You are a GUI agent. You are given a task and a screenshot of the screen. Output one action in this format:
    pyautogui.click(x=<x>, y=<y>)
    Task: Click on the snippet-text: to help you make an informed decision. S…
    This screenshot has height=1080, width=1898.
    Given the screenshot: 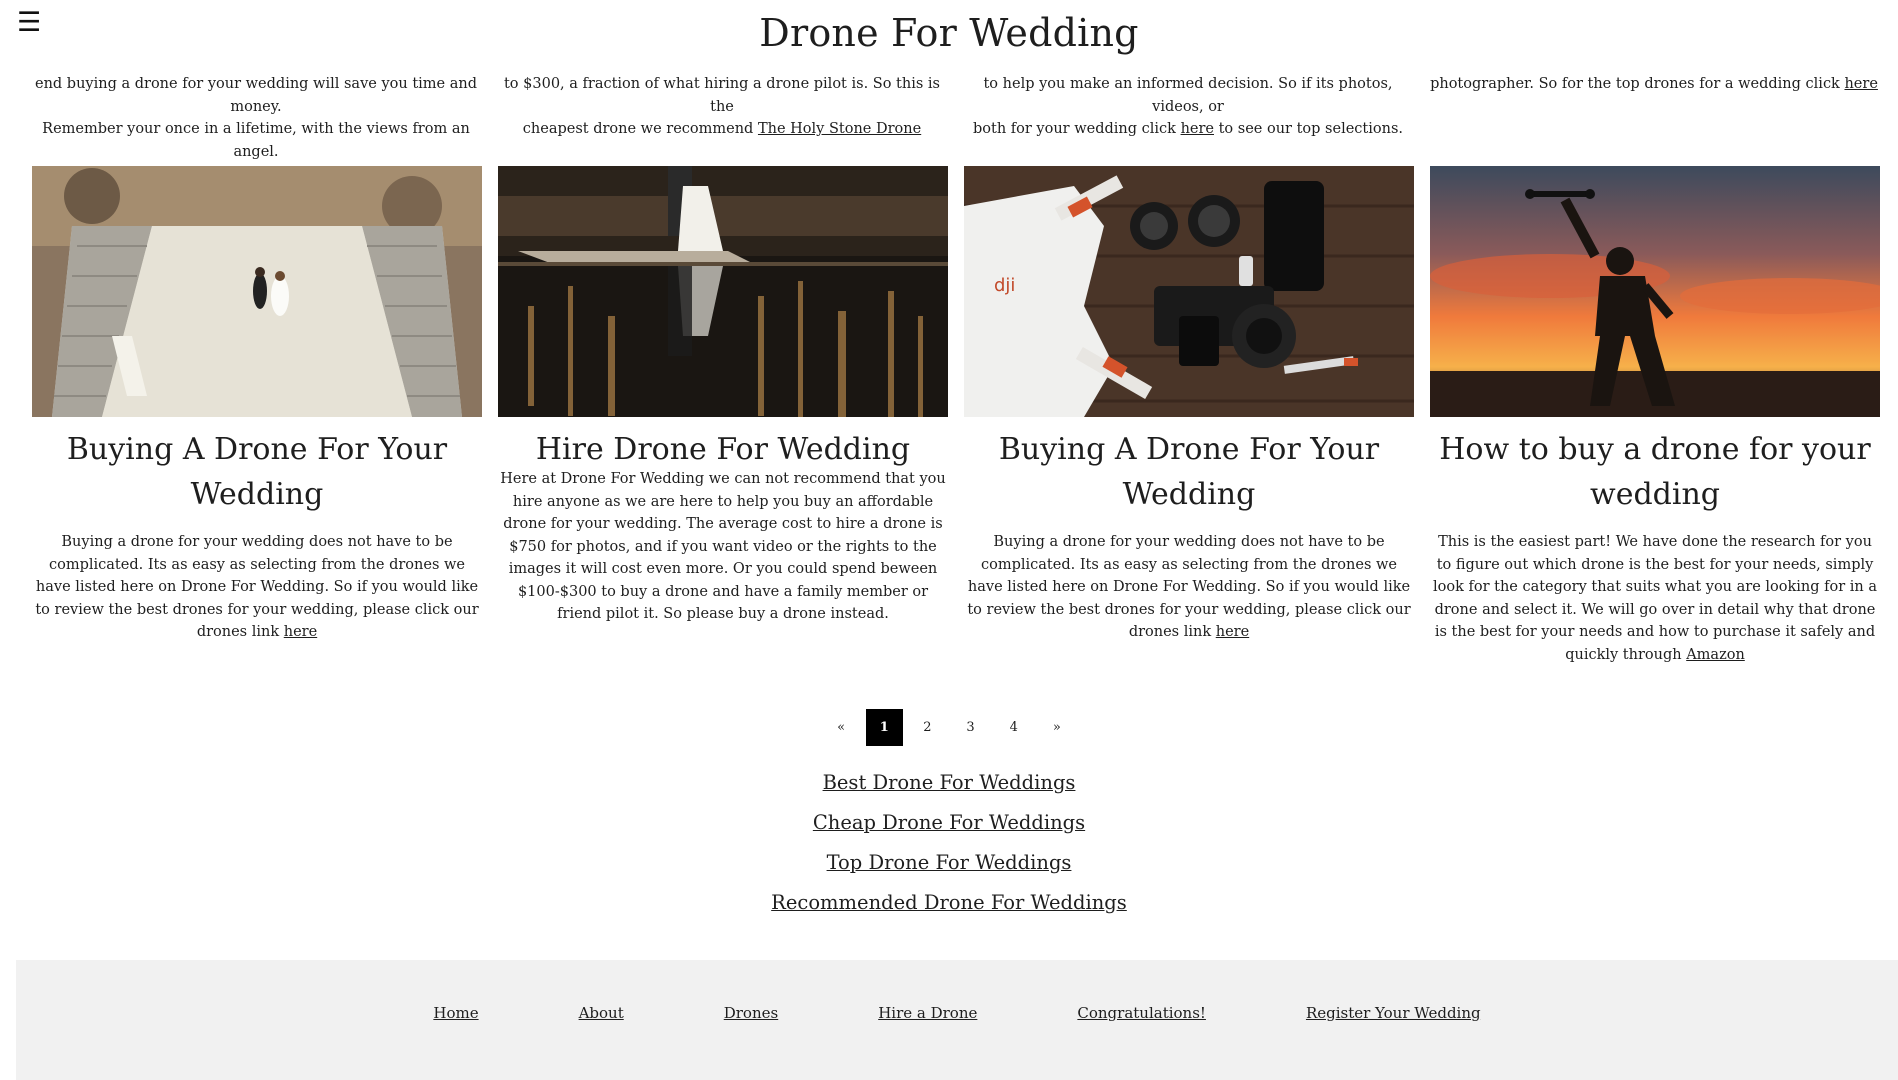 What is the action you would take?
    pyautogui.click(x=1188, y=95)
    